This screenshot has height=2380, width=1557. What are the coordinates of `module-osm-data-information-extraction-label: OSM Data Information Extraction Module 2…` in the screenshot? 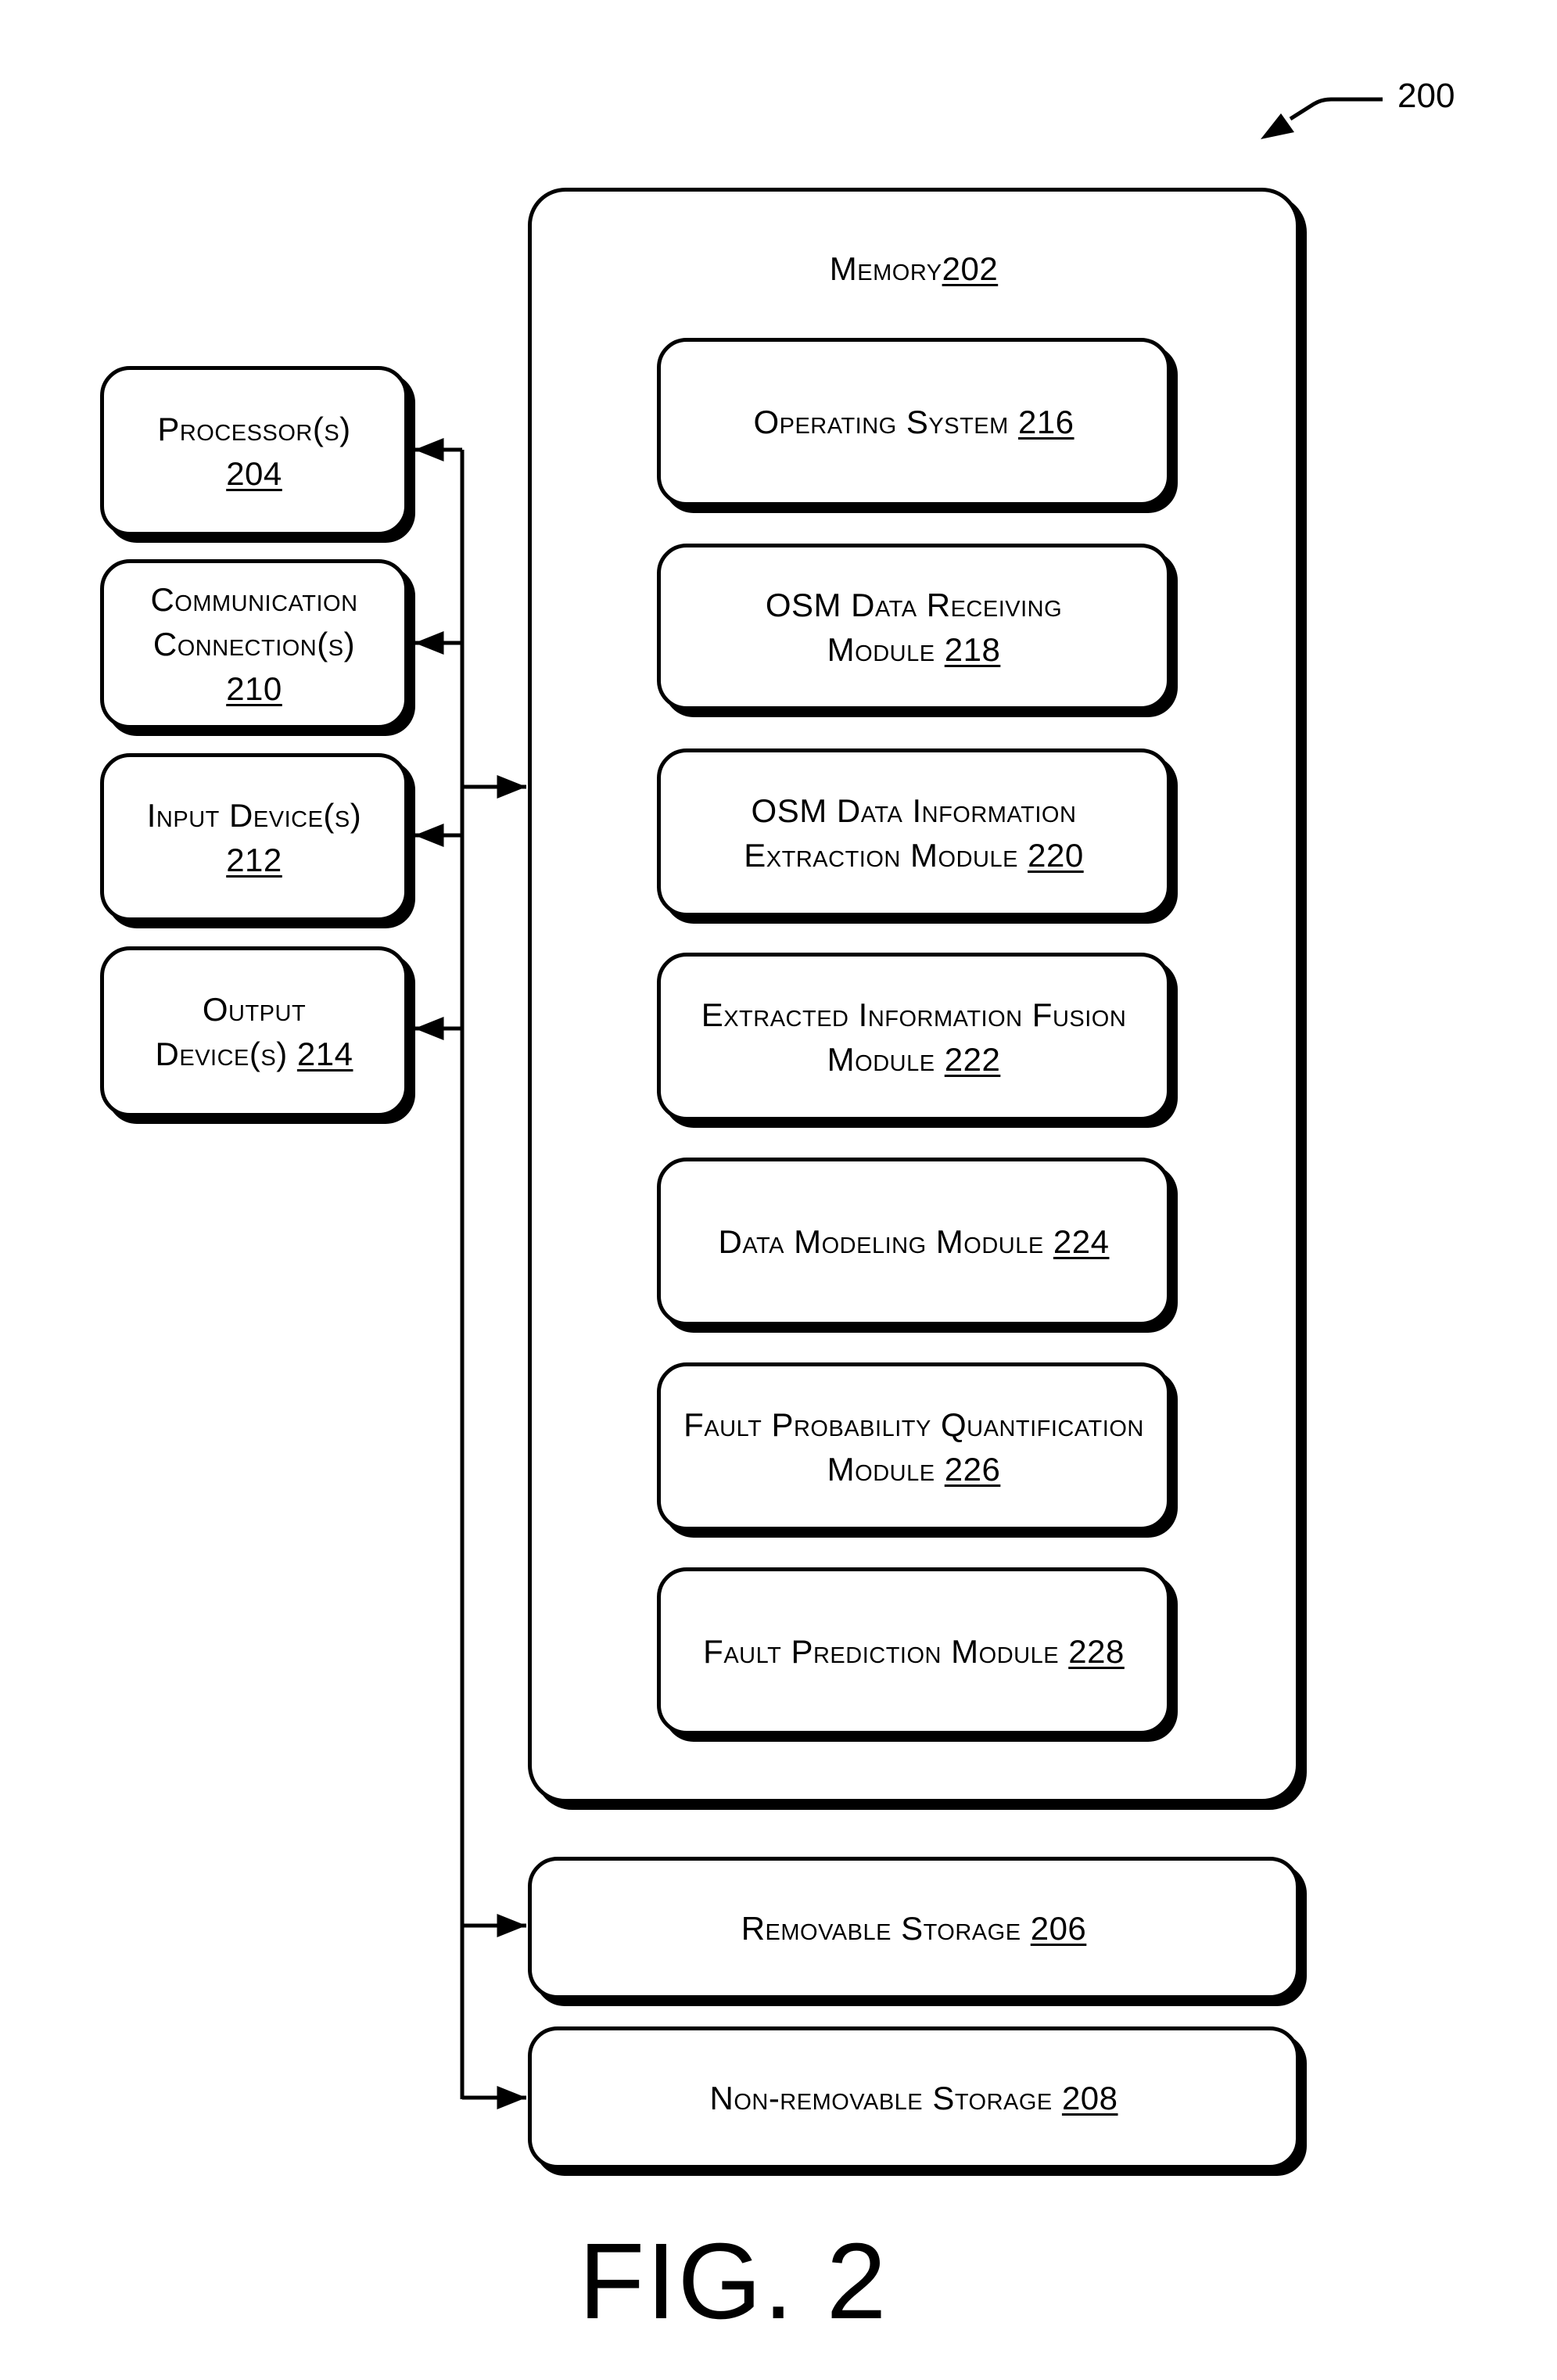 It's located at (914, 833).